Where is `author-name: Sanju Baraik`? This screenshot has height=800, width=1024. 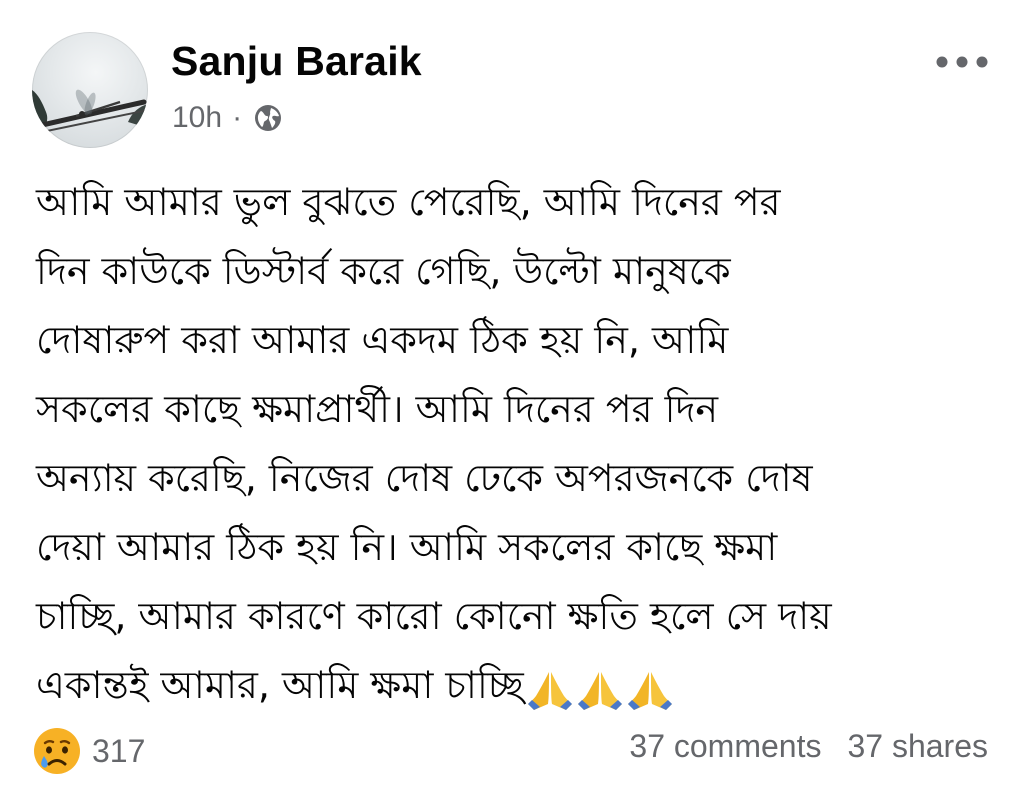
author-name: Sanju Baraik is located at coordinates (296, 61).